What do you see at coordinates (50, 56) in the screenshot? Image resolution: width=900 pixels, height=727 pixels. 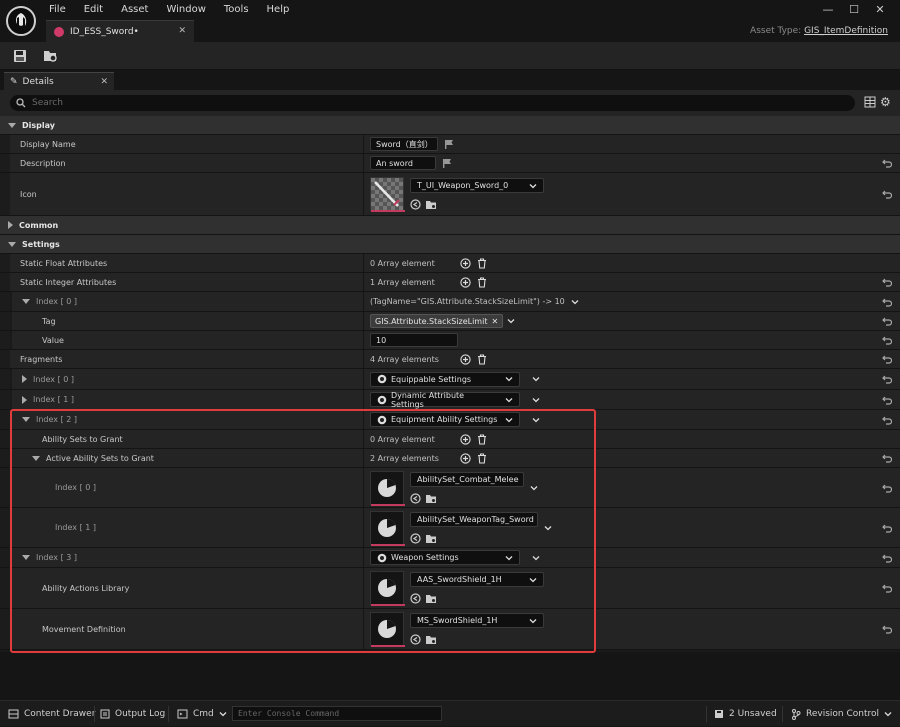 I see `browse-asset-icon` at bounding box center [50, 56].